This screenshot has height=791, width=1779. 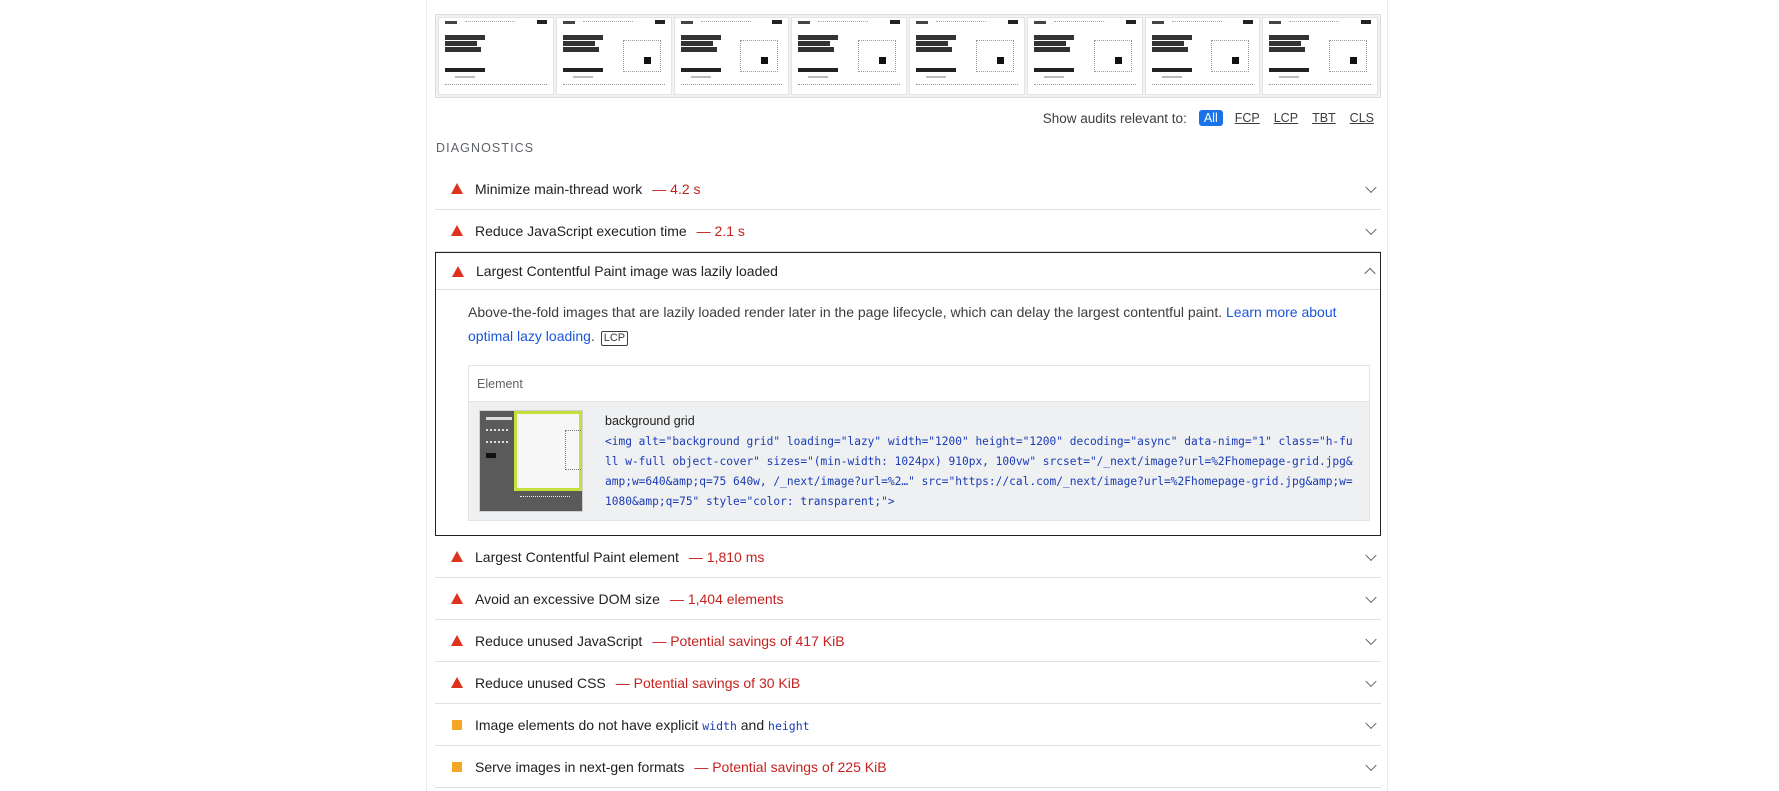 I want to click on audit-title-text: Image elements do not have explicit, so click(x=587, y=724).